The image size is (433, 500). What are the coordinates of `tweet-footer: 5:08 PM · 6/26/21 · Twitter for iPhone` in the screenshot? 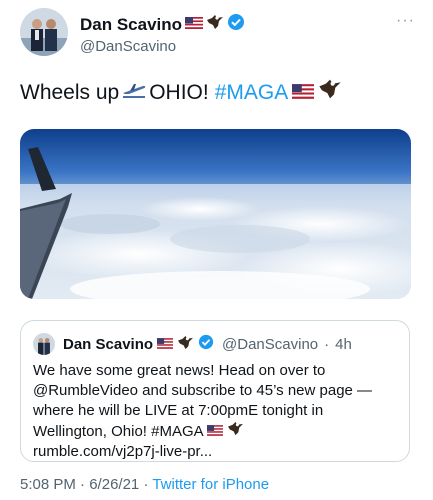 It's located at (144, 484).